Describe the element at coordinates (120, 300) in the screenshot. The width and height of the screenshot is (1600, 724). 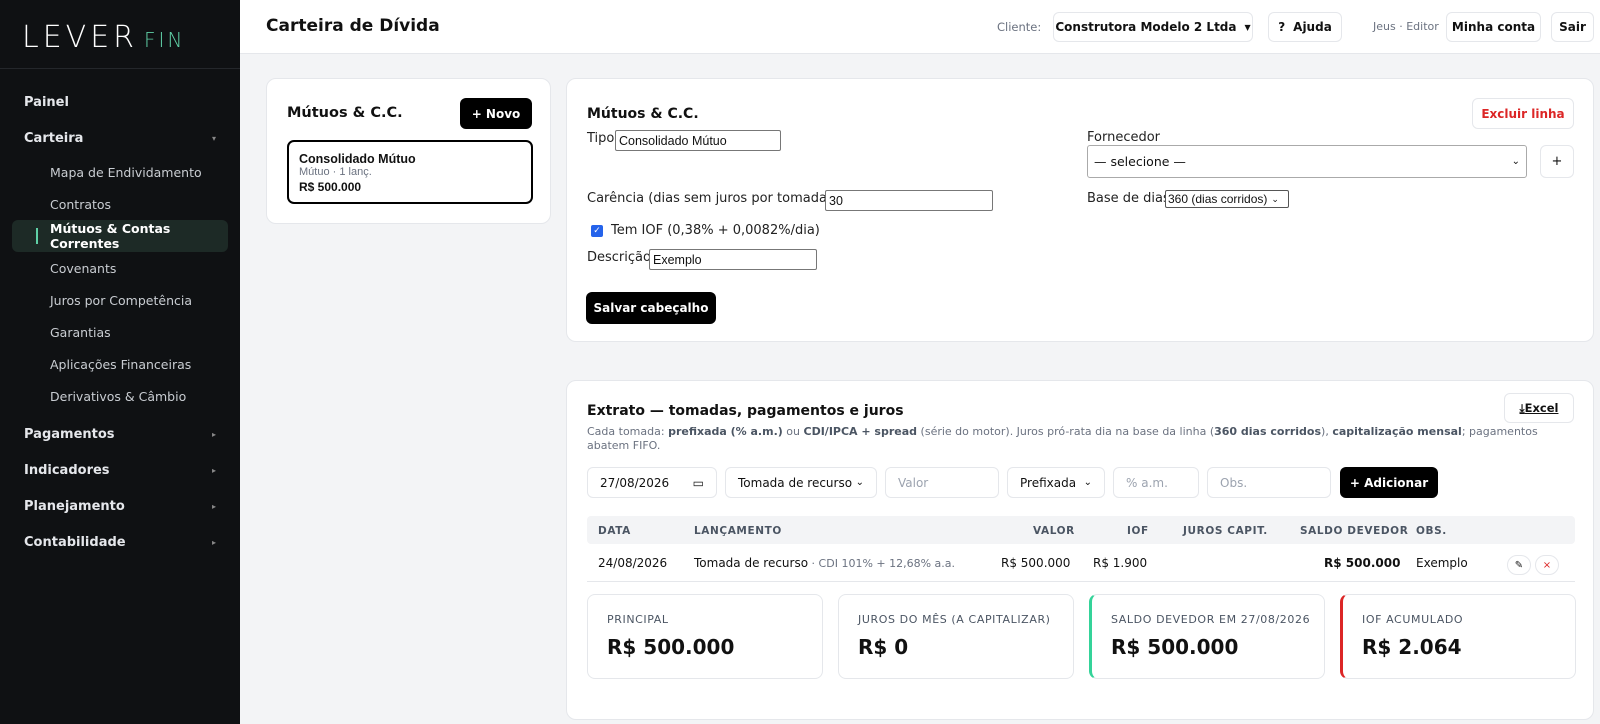
I see `sidebar-subitem-juros: Juros por Competência` at that location.